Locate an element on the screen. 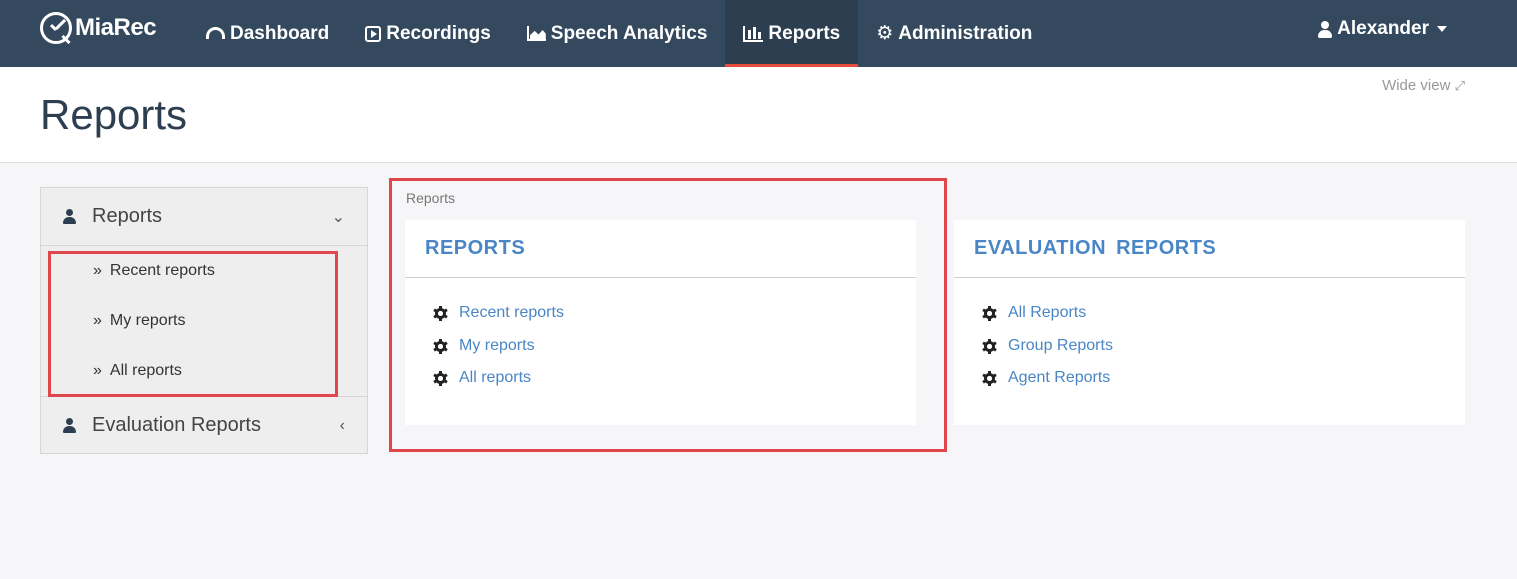 Image resolution: width=1517 pixels, height=579 pixels. nav-dashboard: Dashboard is located at coordinates (267, 33).